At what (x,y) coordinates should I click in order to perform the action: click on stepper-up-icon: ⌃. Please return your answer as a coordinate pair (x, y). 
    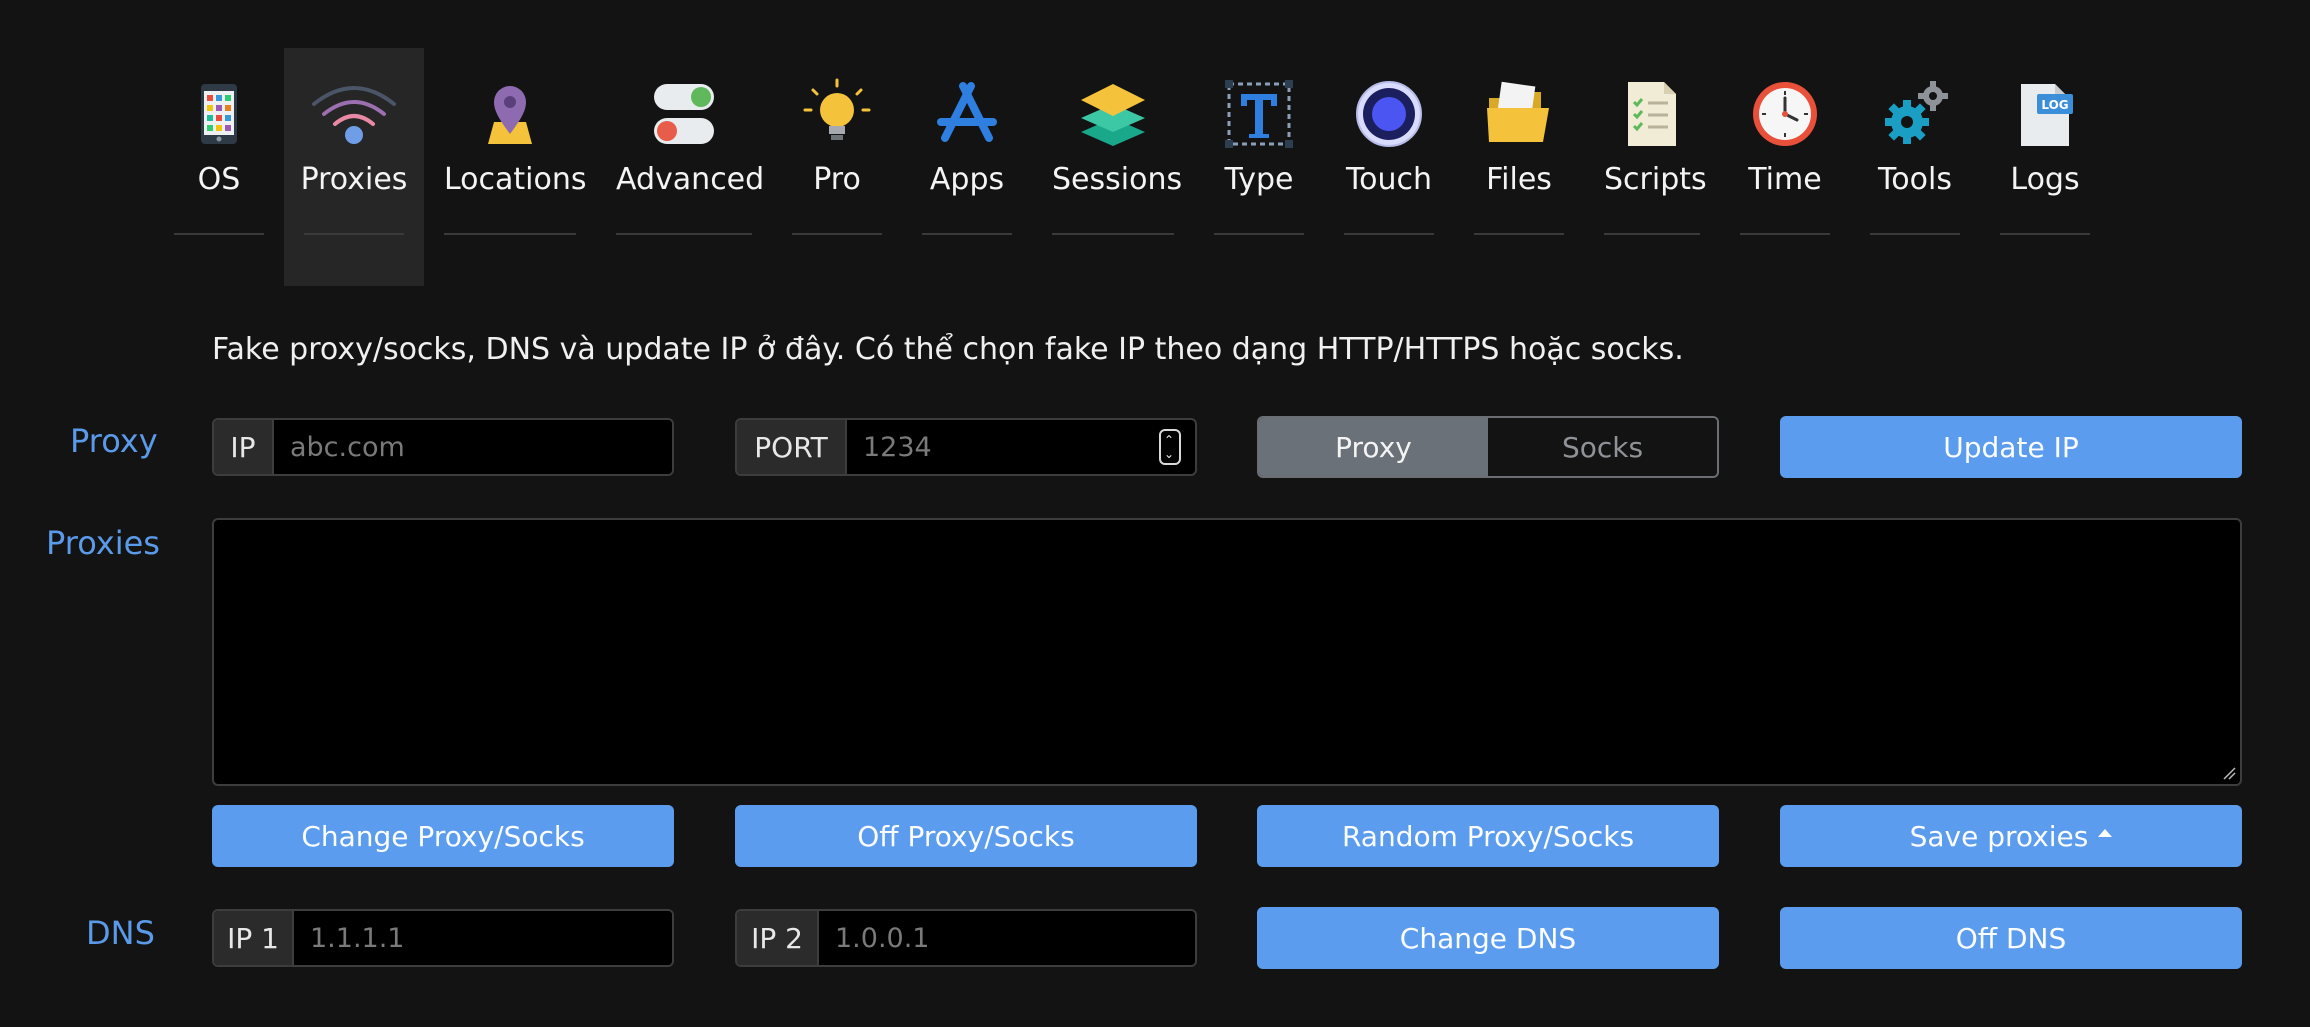
    Looking at the image, I should click on (1169, 440).